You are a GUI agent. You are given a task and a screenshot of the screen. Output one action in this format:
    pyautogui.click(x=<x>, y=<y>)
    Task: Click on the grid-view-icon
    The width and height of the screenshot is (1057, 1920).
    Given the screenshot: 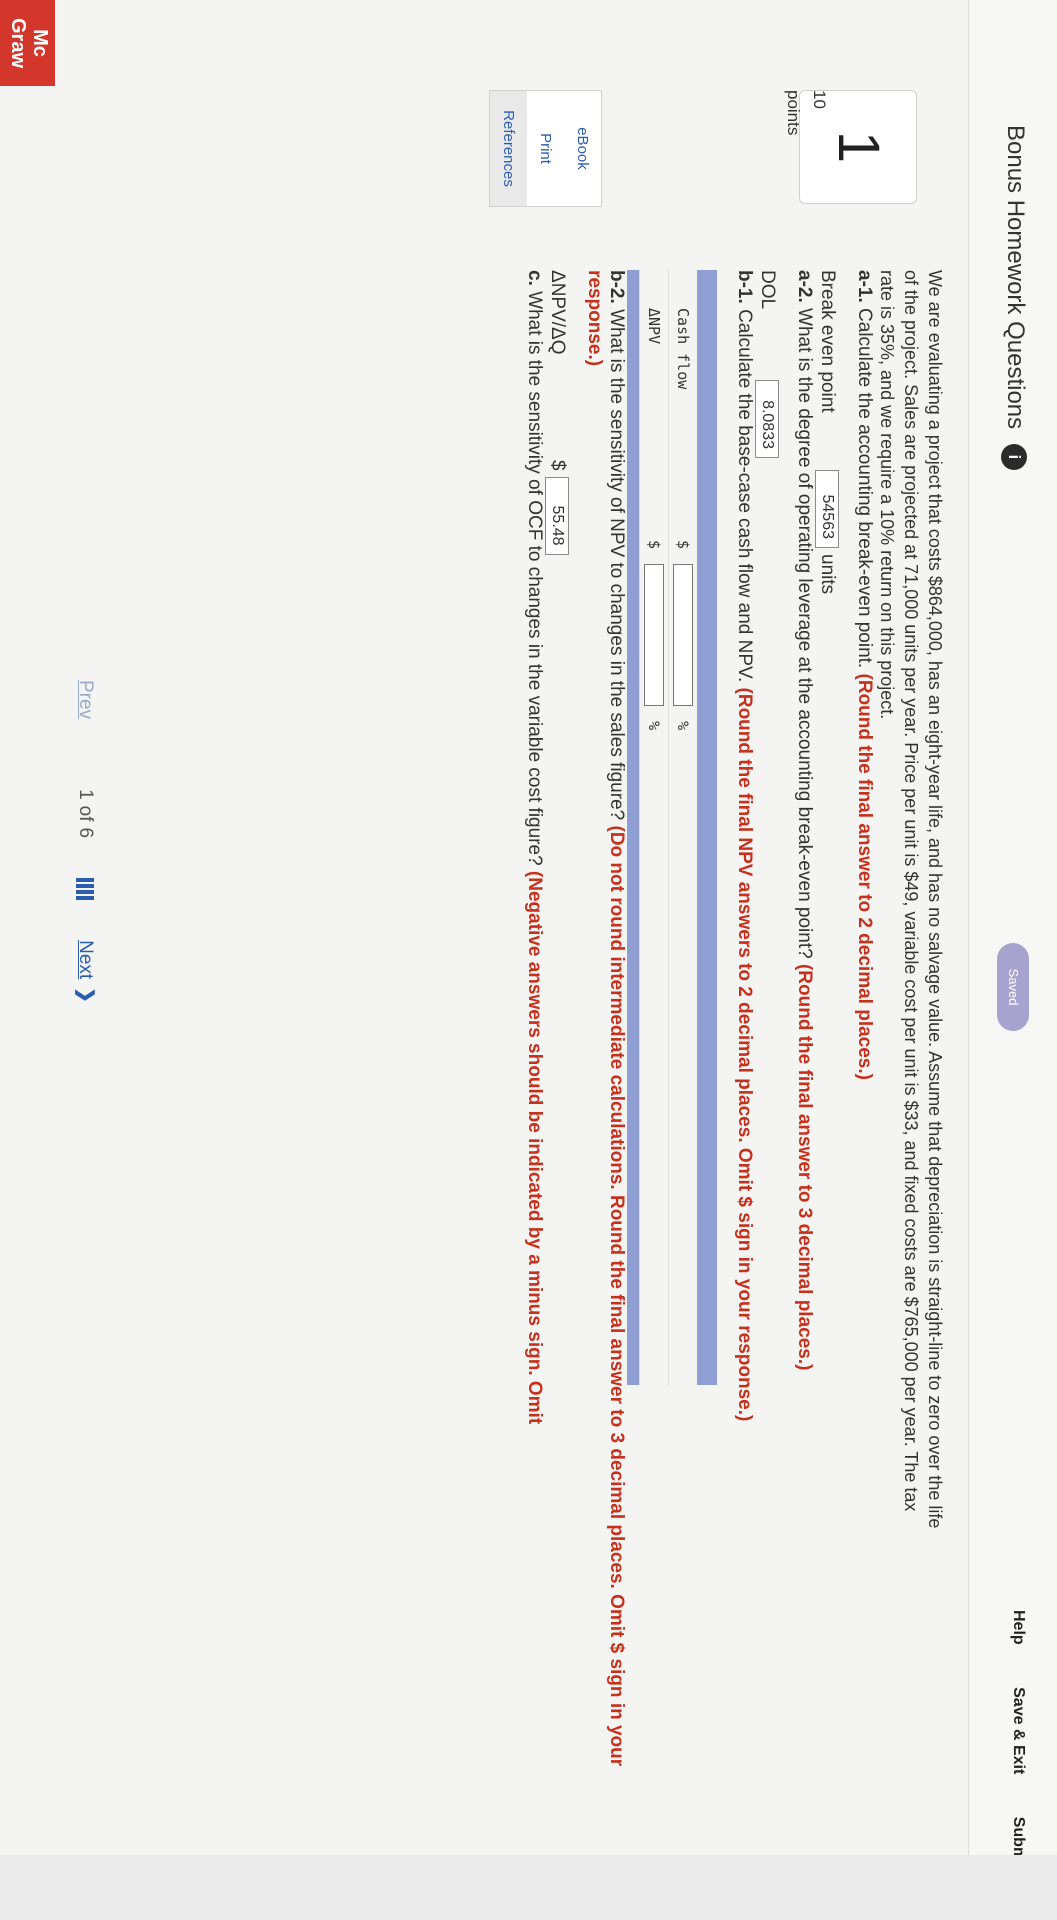 What is the action you would take?
    pyautogui.click(x=85, y=889)
    